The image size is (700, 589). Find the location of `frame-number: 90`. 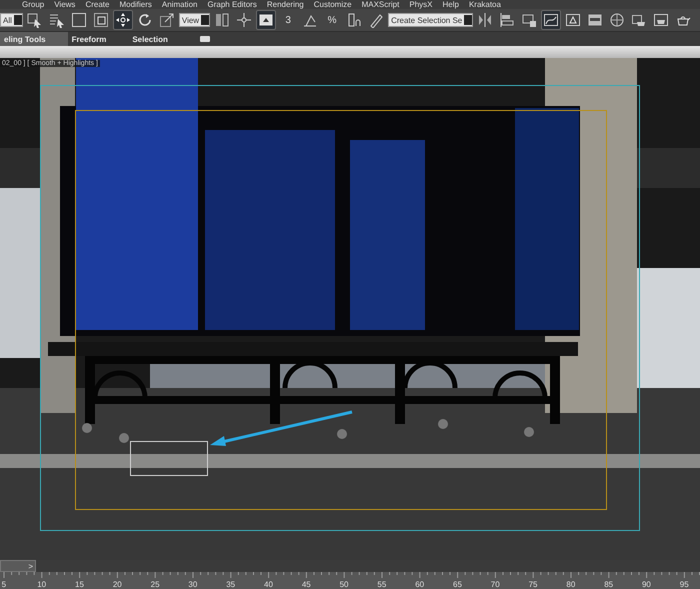

frame-number: 90 is located at coordinates (646, 584).